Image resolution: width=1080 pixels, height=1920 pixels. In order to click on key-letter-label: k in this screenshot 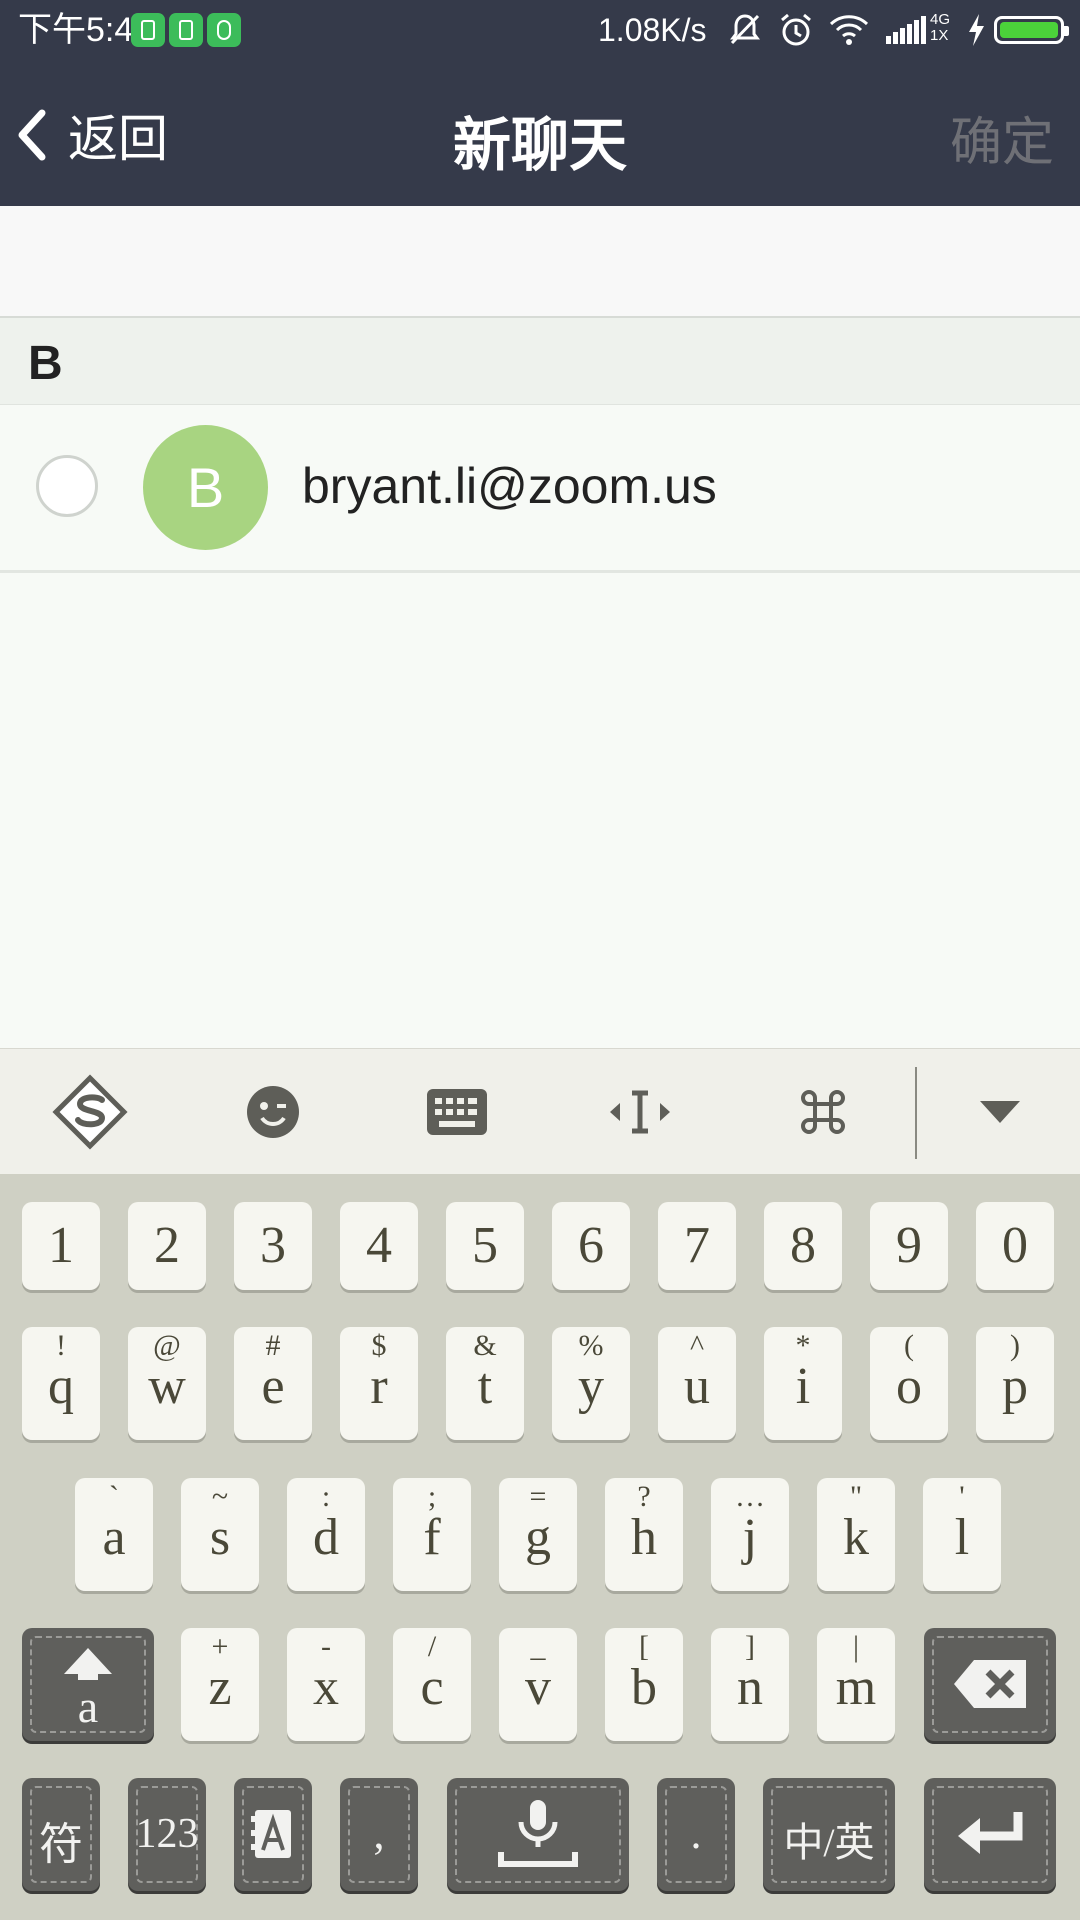, I will do `click(856, 1537)`.